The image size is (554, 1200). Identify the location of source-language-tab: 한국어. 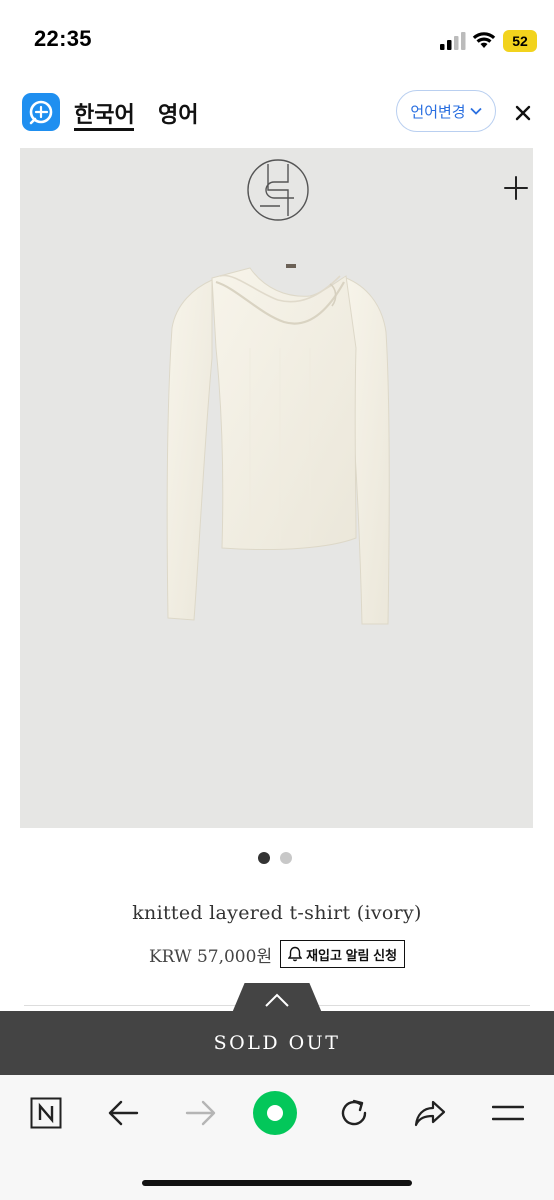
(104, 113).